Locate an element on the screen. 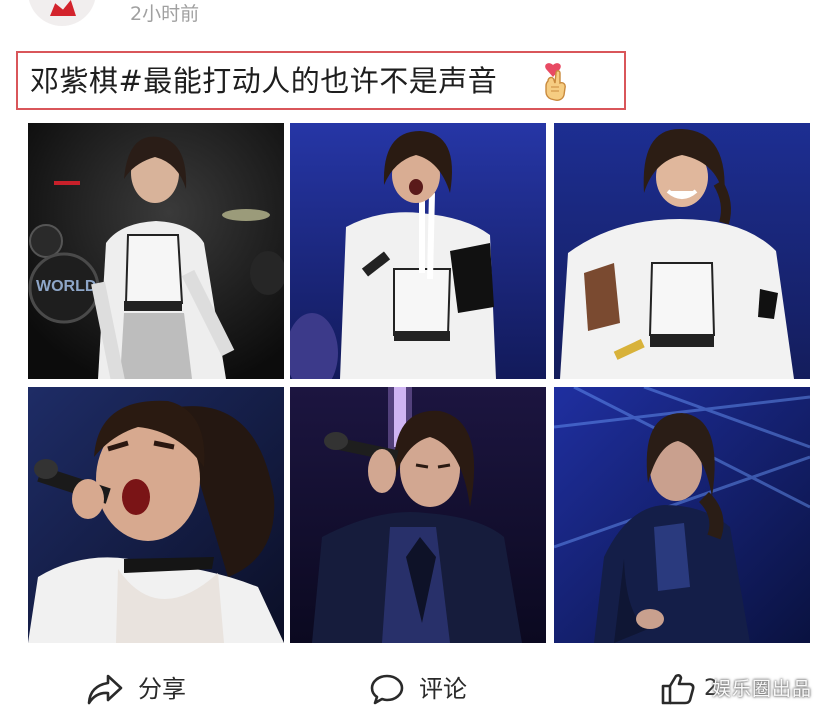  post-text: 邓紫棋#最能打动人的也许不是声音 is located at coordinates (263, 81).